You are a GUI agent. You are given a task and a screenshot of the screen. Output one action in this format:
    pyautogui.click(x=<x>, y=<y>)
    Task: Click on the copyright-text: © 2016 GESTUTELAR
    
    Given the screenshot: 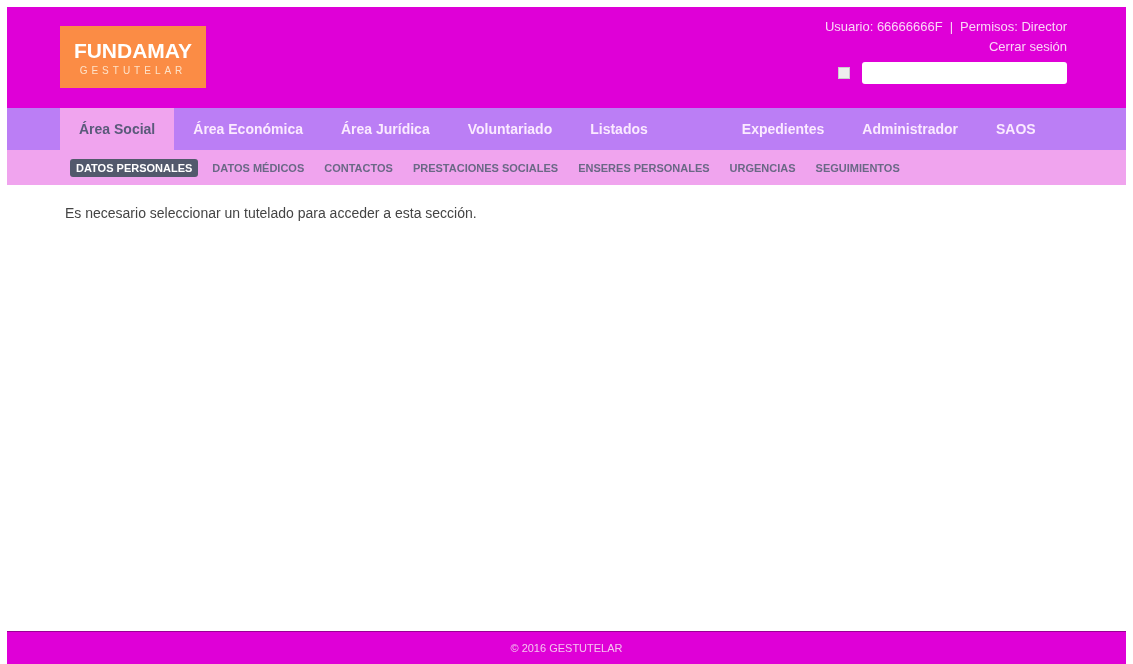 What is the action you would take?
    pyautogui.click(x=566, y=648)
    